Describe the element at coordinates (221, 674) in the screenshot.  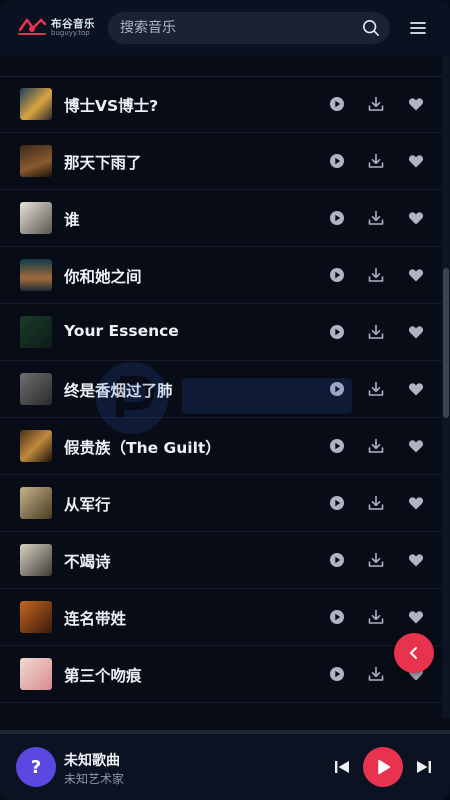
I see `song-row: 第三个吻痕` at that location.